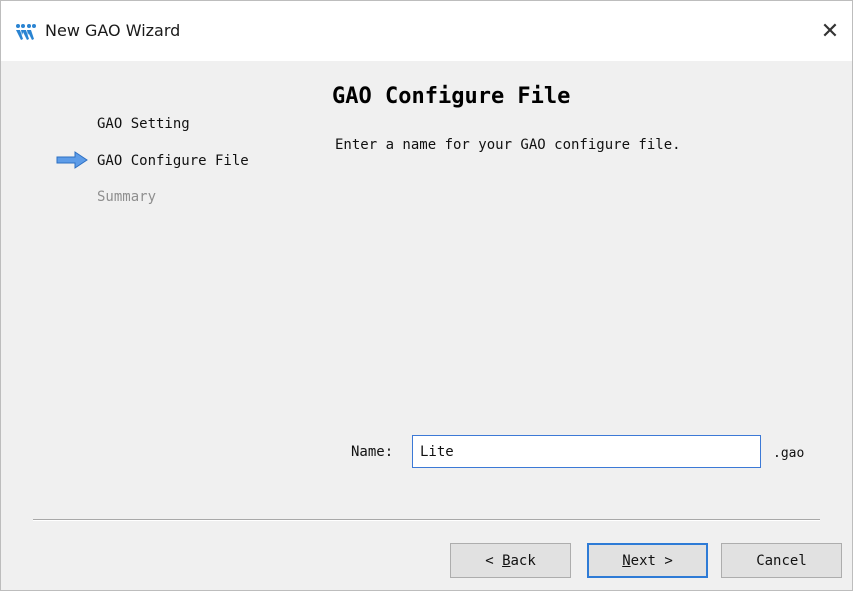 This screenshot has height=592, width=854. Describe the element at coordinates (113, 30) in the screenshot. I see `window-title: New GAO Wizard` at that location.